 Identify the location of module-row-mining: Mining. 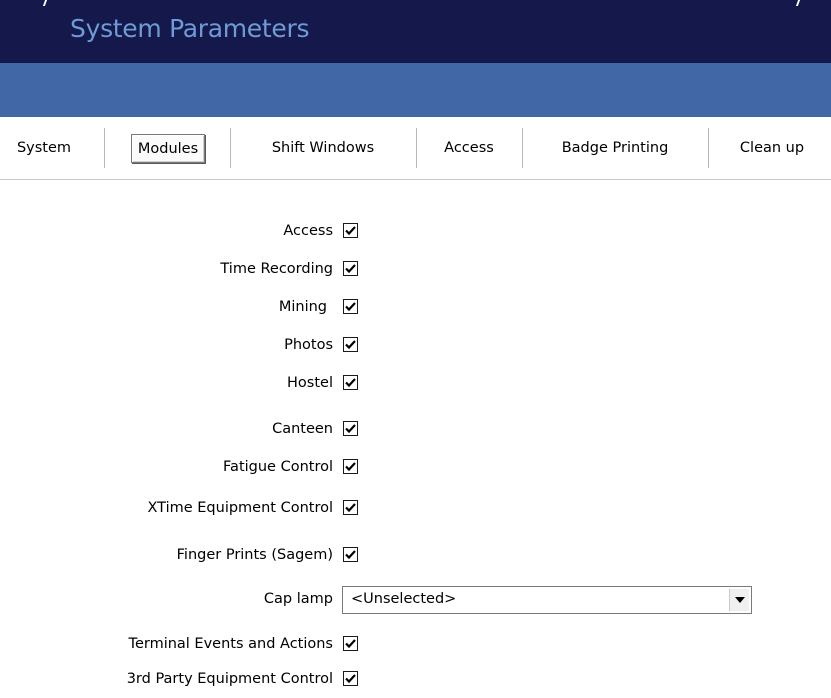
(415, 309).